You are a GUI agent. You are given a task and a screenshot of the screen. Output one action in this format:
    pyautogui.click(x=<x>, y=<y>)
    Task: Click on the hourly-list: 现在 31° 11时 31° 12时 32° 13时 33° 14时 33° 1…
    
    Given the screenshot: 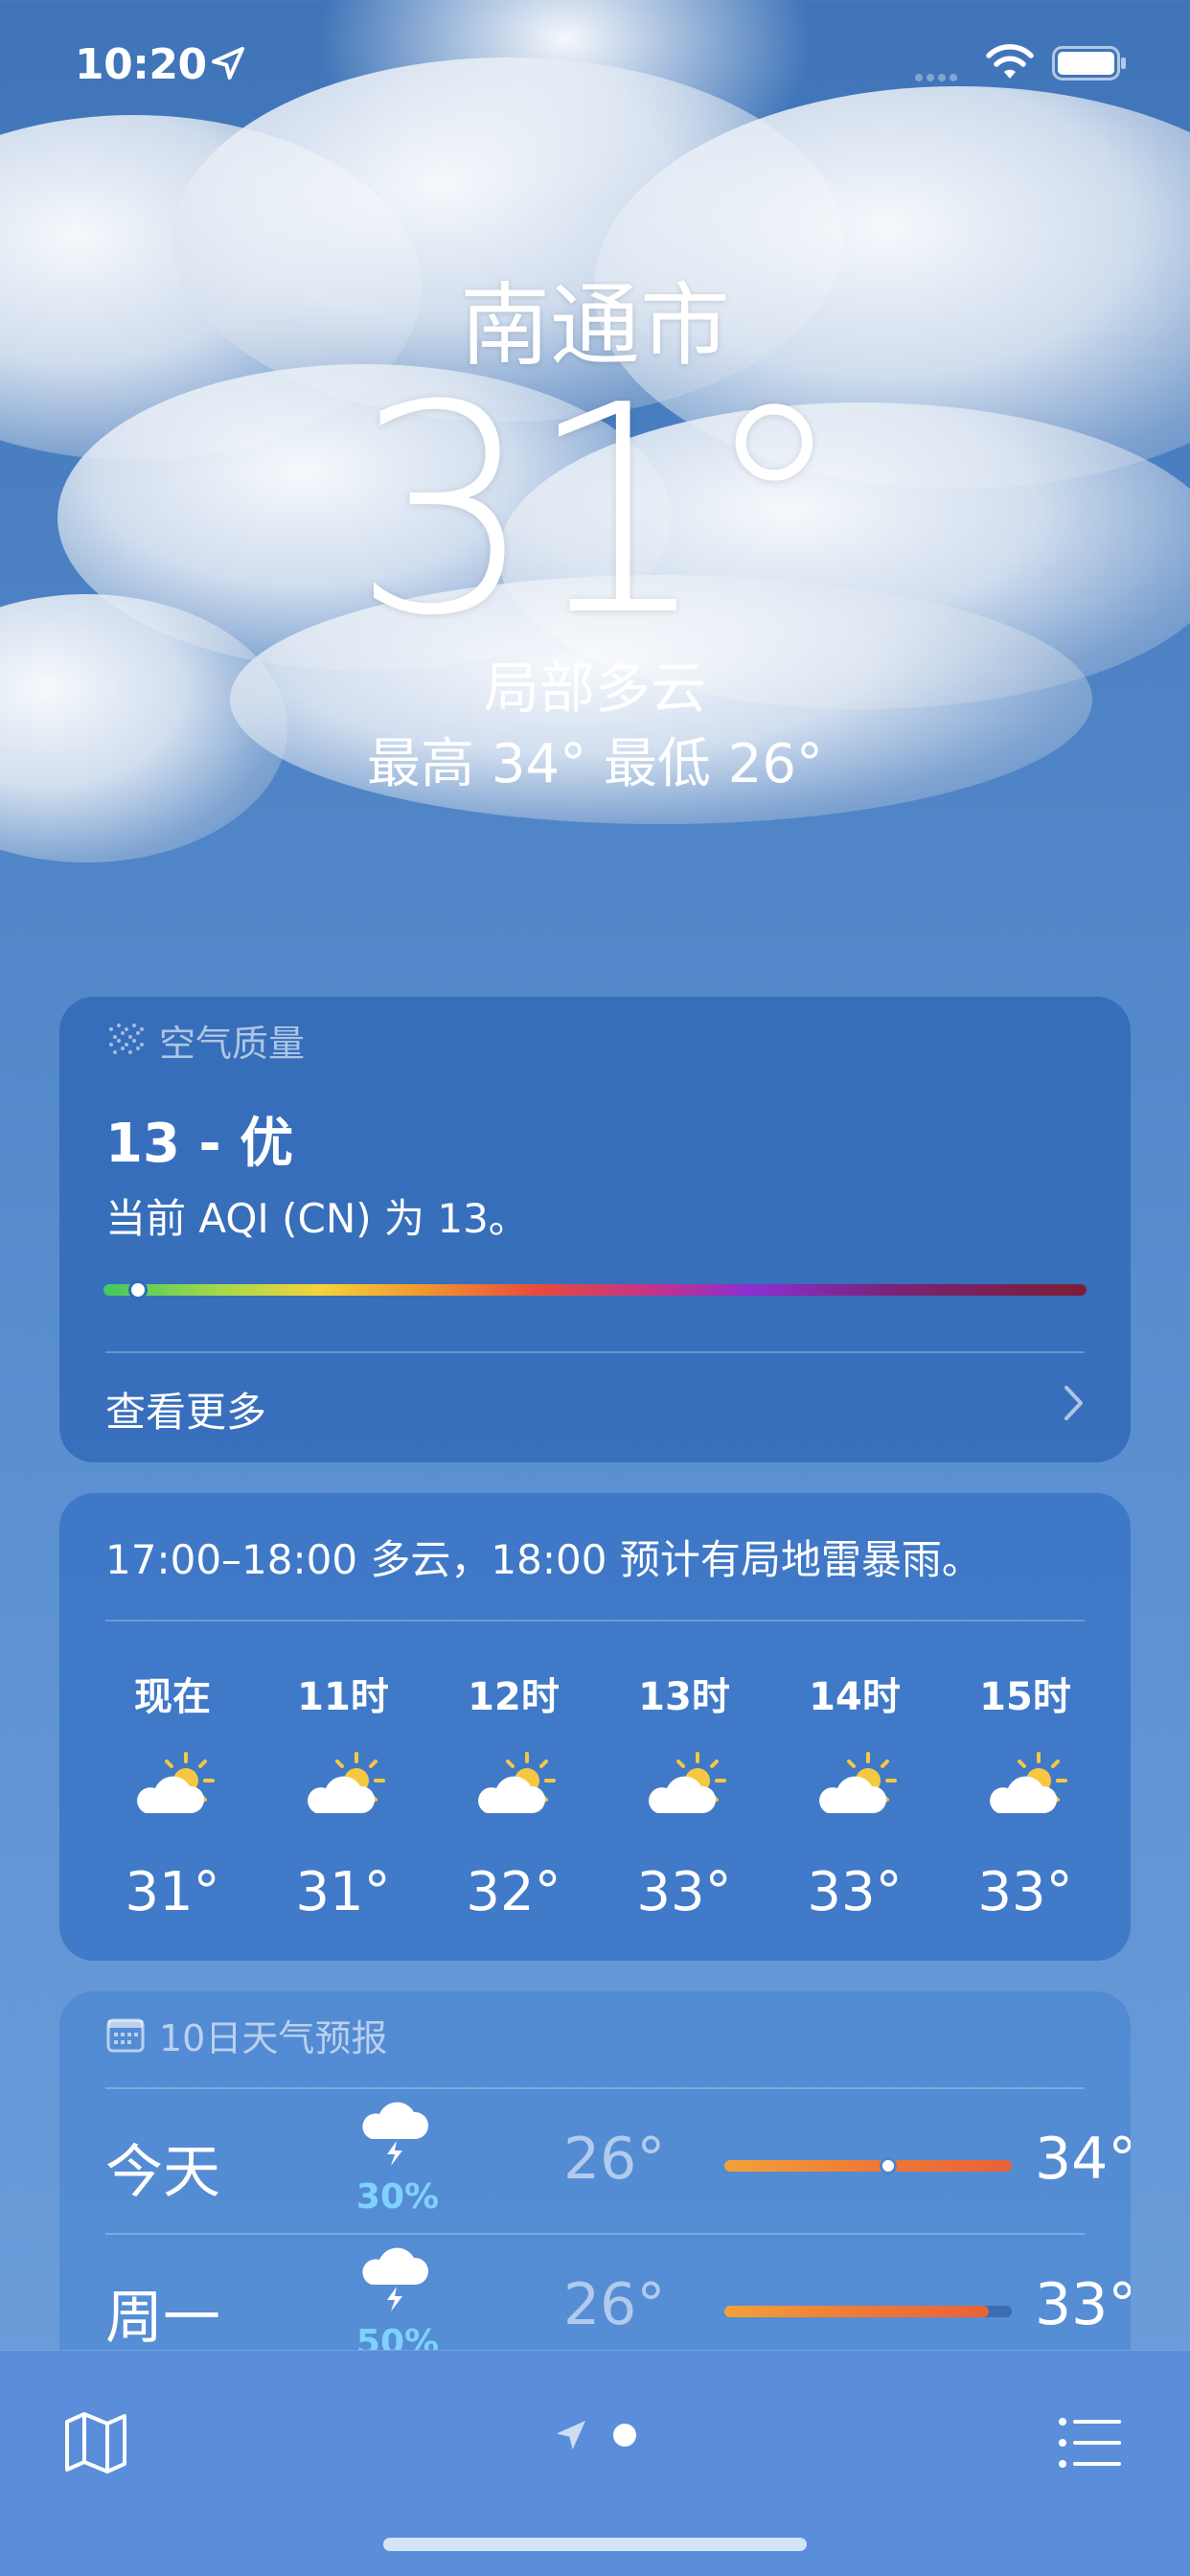 What is the action you would take?
    pyautogui.click(x=599, y=1794)
    